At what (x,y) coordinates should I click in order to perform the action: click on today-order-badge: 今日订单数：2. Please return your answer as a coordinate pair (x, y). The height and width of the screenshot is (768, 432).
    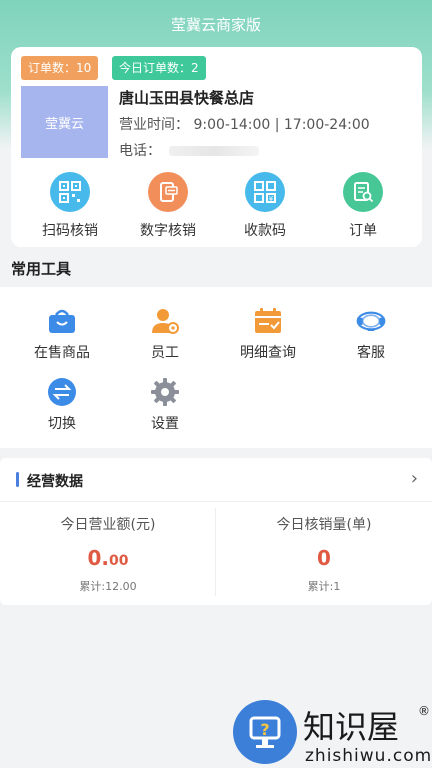
    Looking at the image, I should click on (159, 68).